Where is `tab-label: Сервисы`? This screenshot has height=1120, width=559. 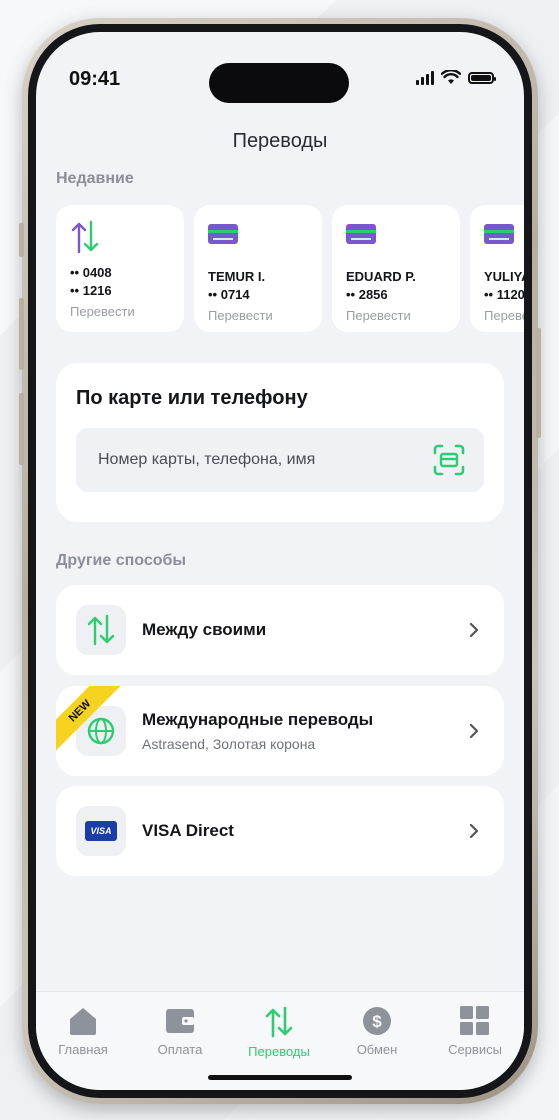 tab-label: Сервисы is located at coordinates (475, 1049).